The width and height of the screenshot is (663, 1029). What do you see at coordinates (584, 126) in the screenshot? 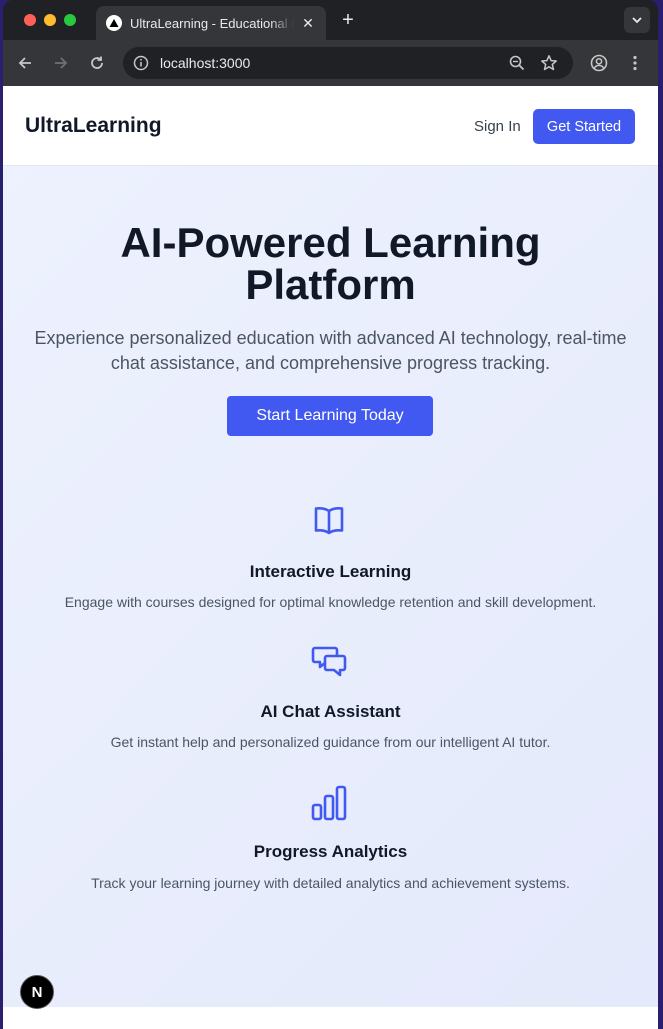
I see `get-started-button: Get Started` at bounding box center [584, 126].